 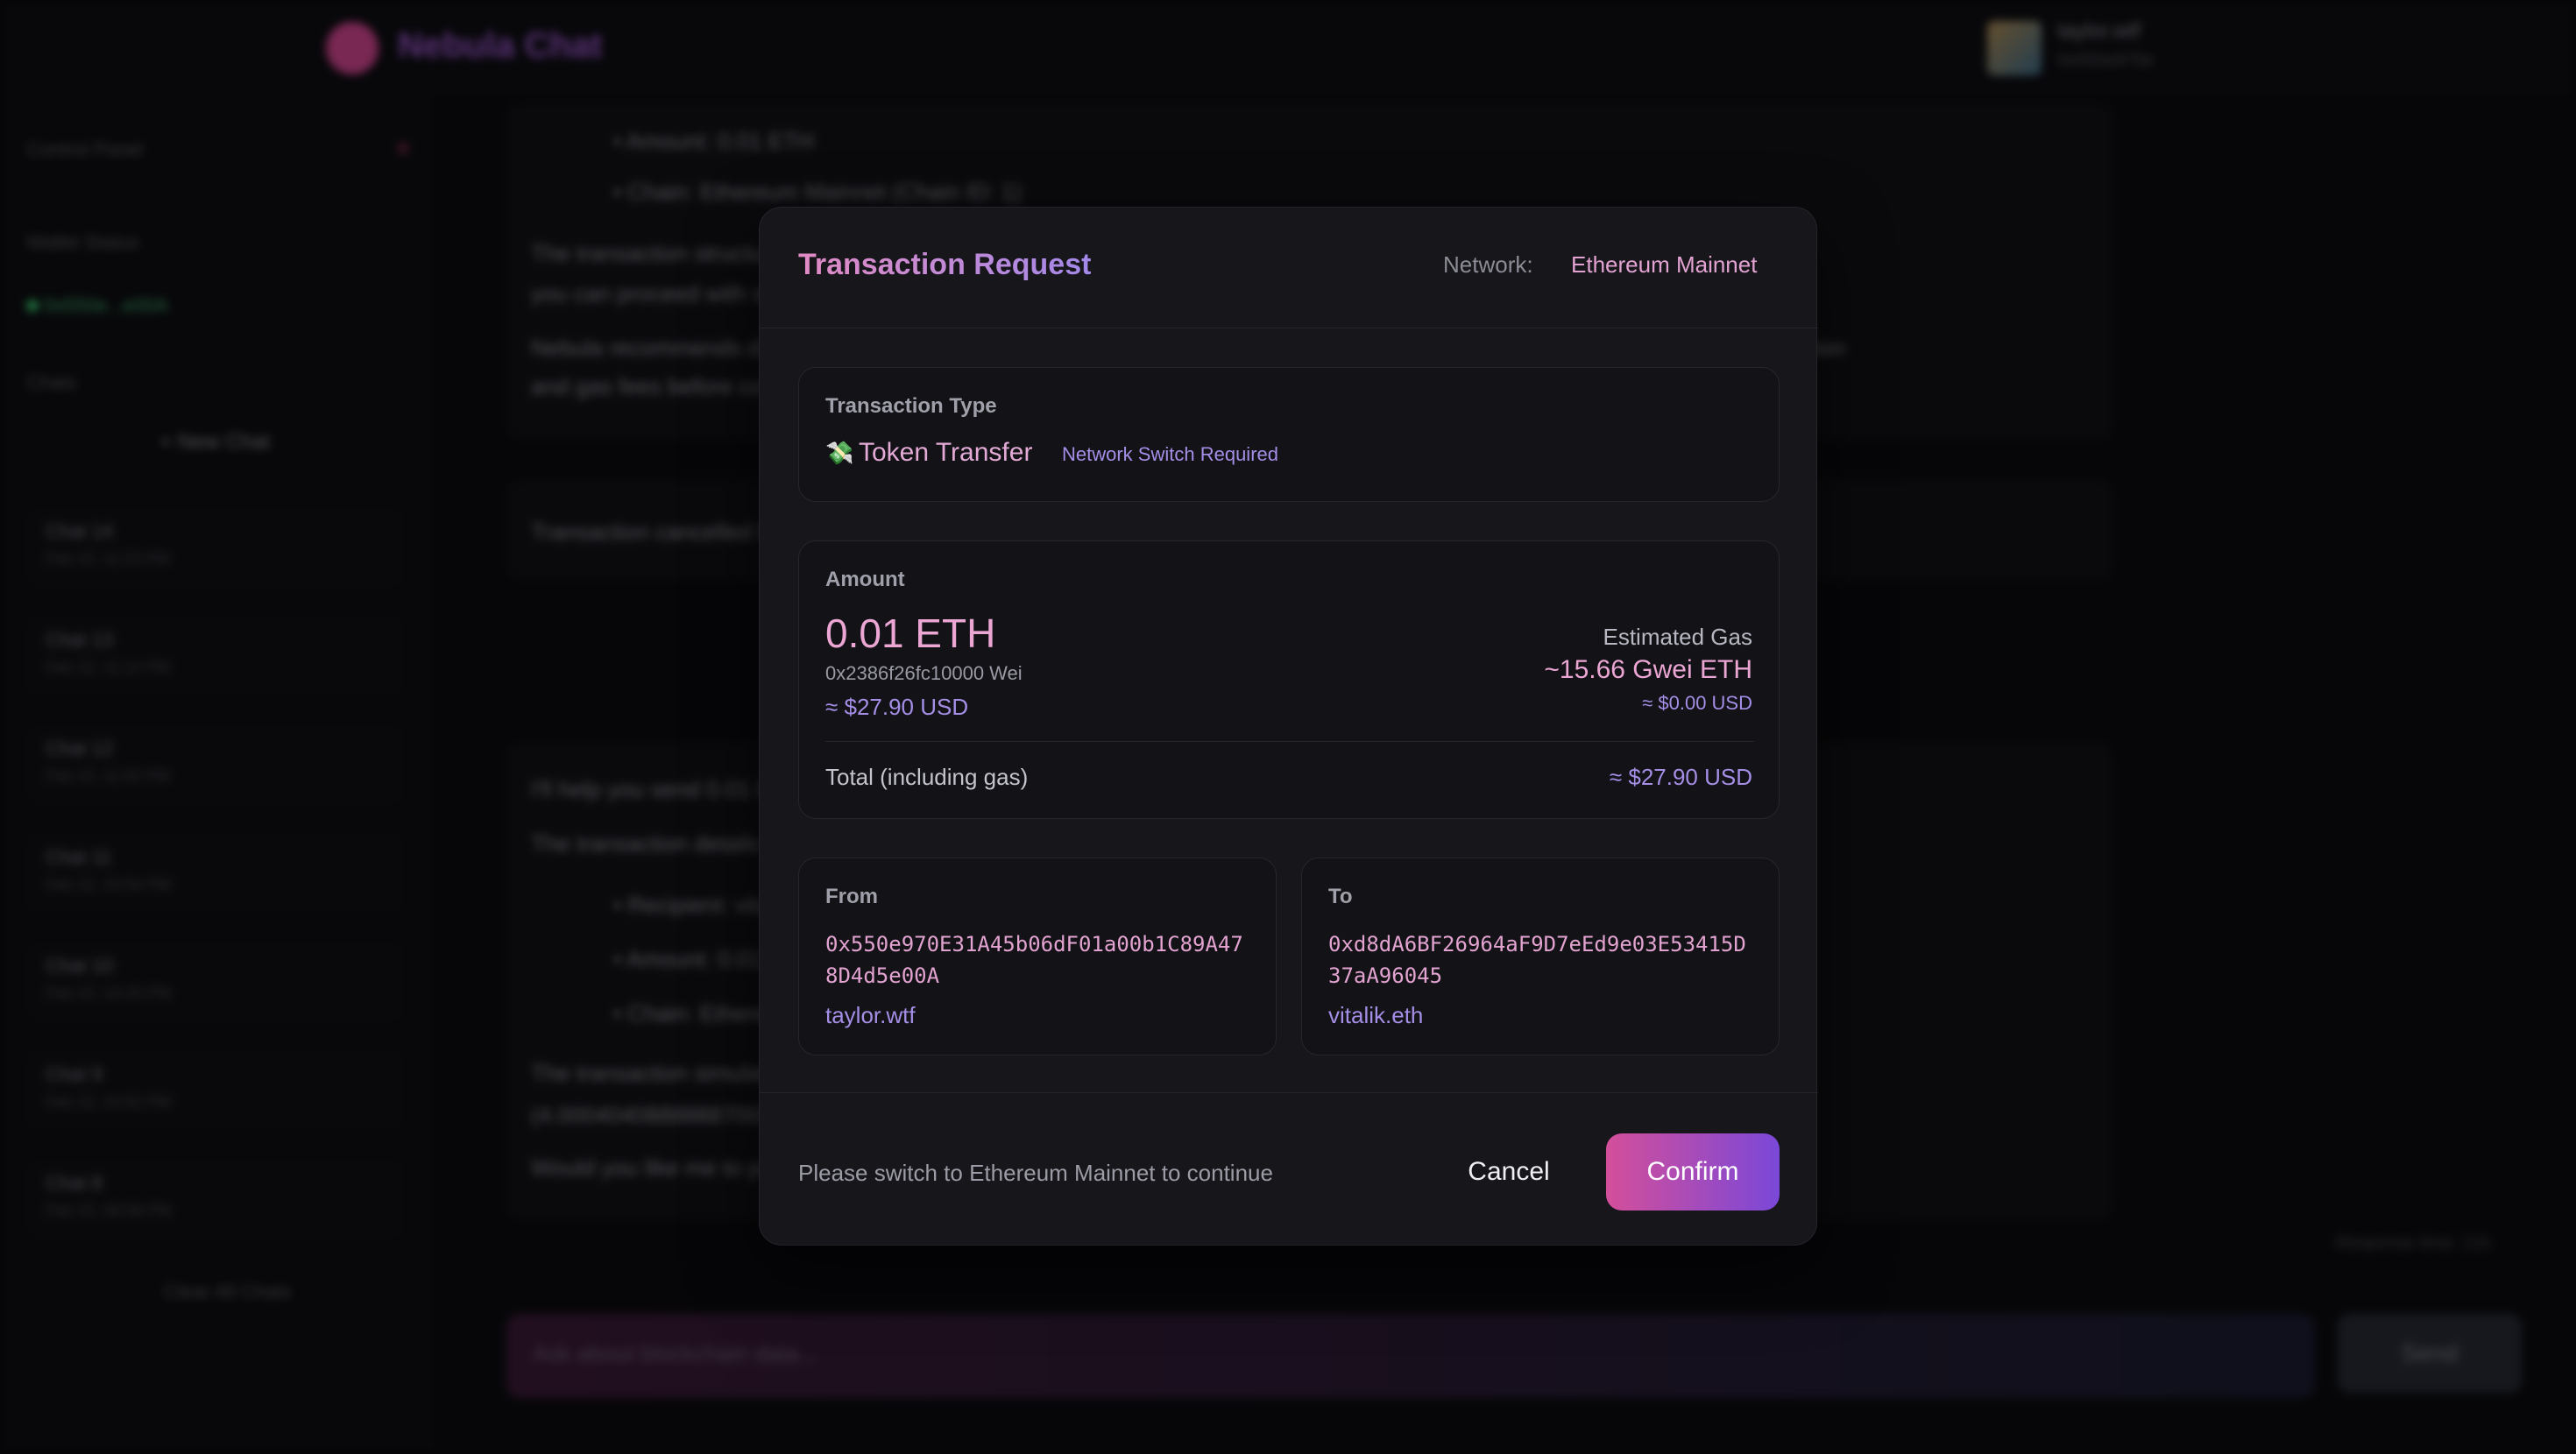 I want to click on network-label: Network:, so click(x=1488, y=264).